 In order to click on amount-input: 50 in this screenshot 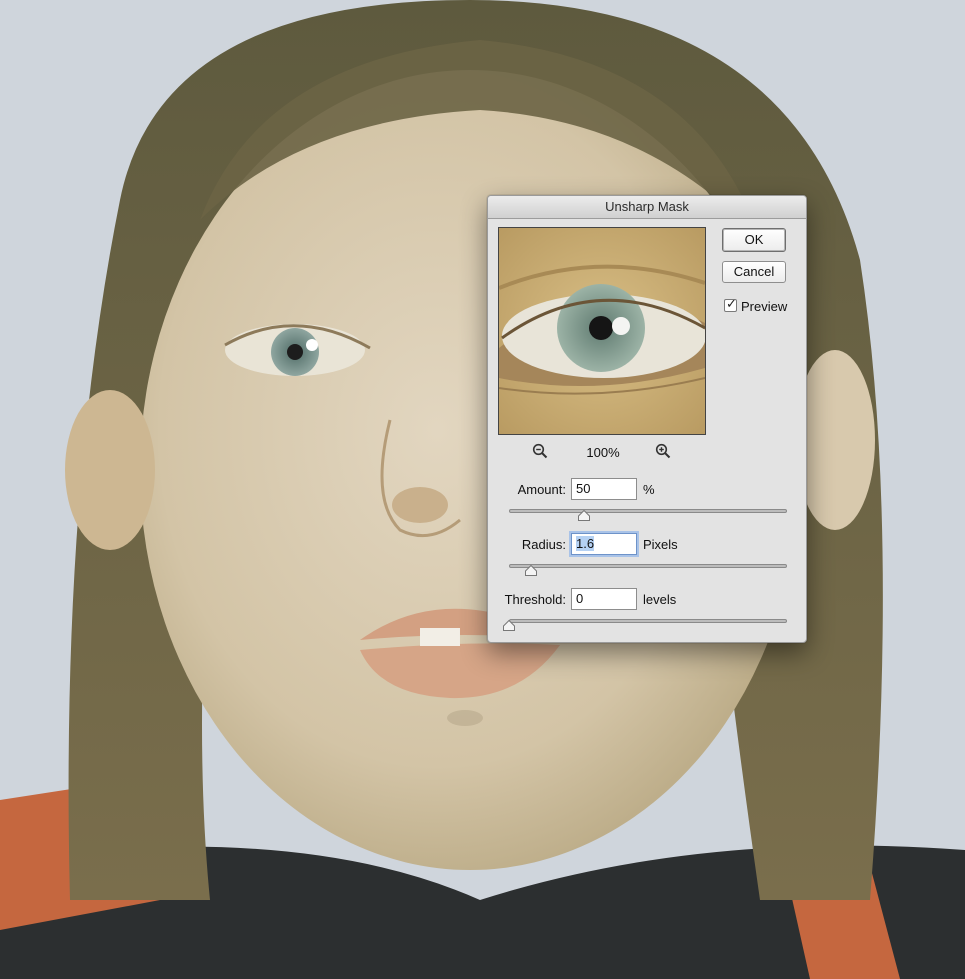, I will do `click(604, 489)`.